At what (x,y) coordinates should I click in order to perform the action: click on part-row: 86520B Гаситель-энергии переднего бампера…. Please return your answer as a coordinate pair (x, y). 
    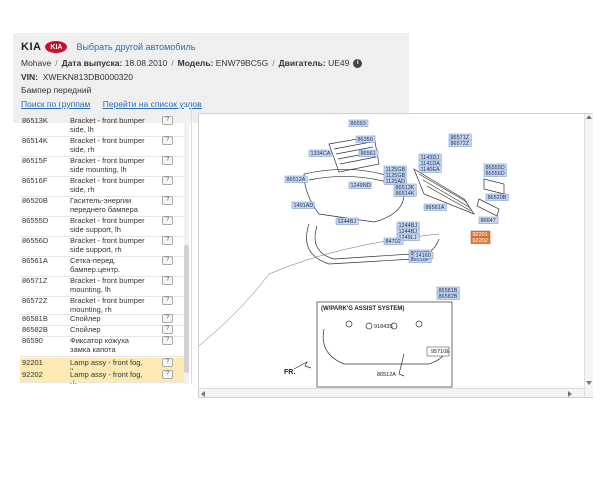
    Looking at the image, I should click on (102, 206).